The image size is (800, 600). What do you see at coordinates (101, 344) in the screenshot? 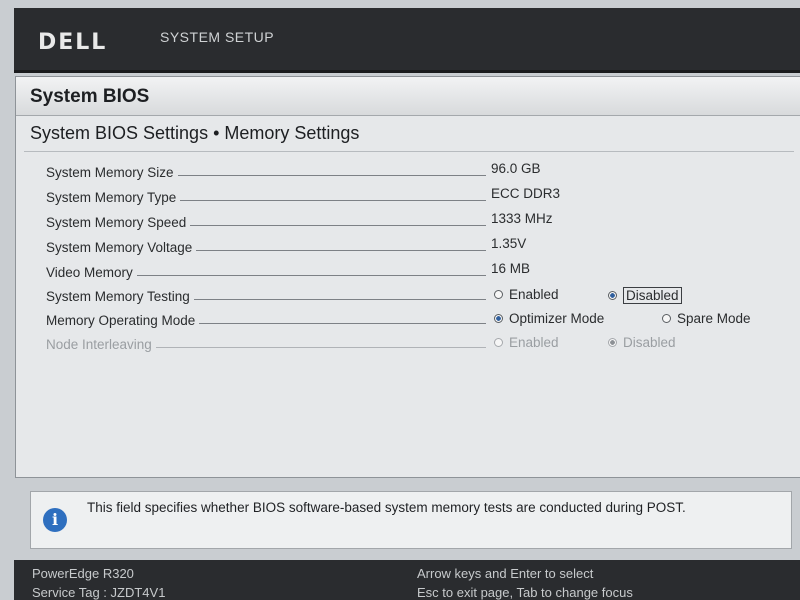
I see `label-node-interleaving: Node Interleaving` at bounding box center [101, 344].